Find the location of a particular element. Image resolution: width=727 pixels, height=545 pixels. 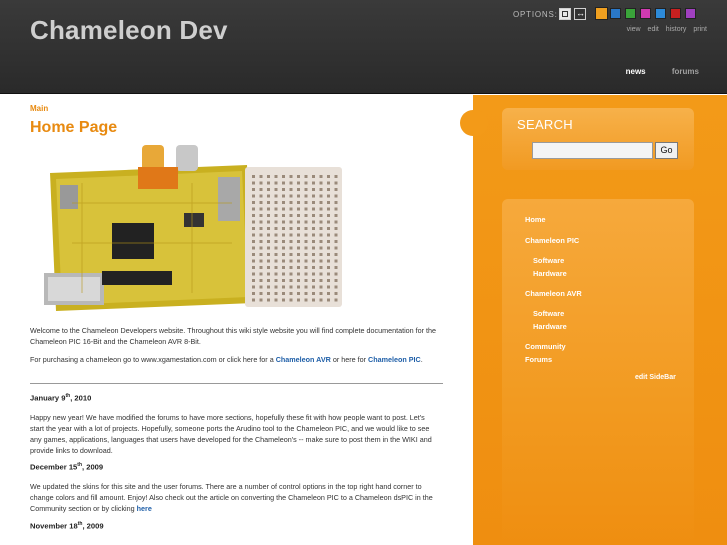

top-nav: news forums is located at coordinates (650, 71).